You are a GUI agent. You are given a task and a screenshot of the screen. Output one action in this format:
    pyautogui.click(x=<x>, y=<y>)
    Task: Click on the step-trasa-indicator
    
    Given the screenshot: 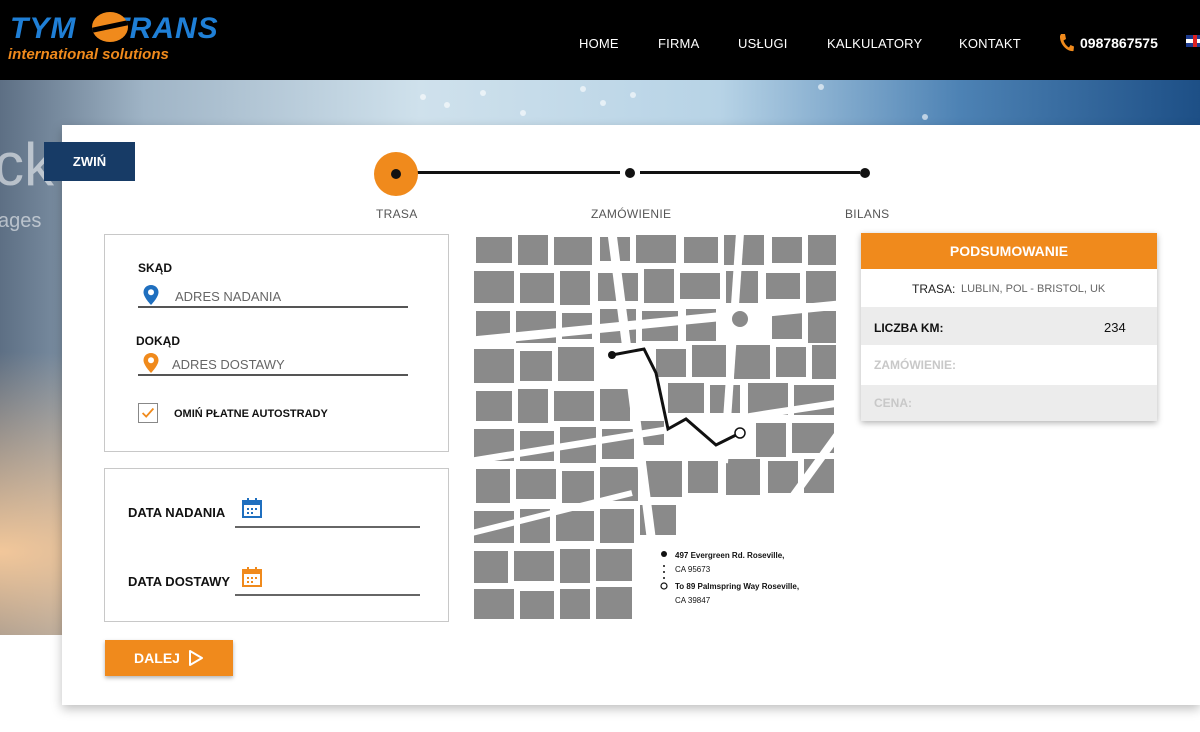 What is the action you would take?
    pyautogui.click(x=396, y=174)
    